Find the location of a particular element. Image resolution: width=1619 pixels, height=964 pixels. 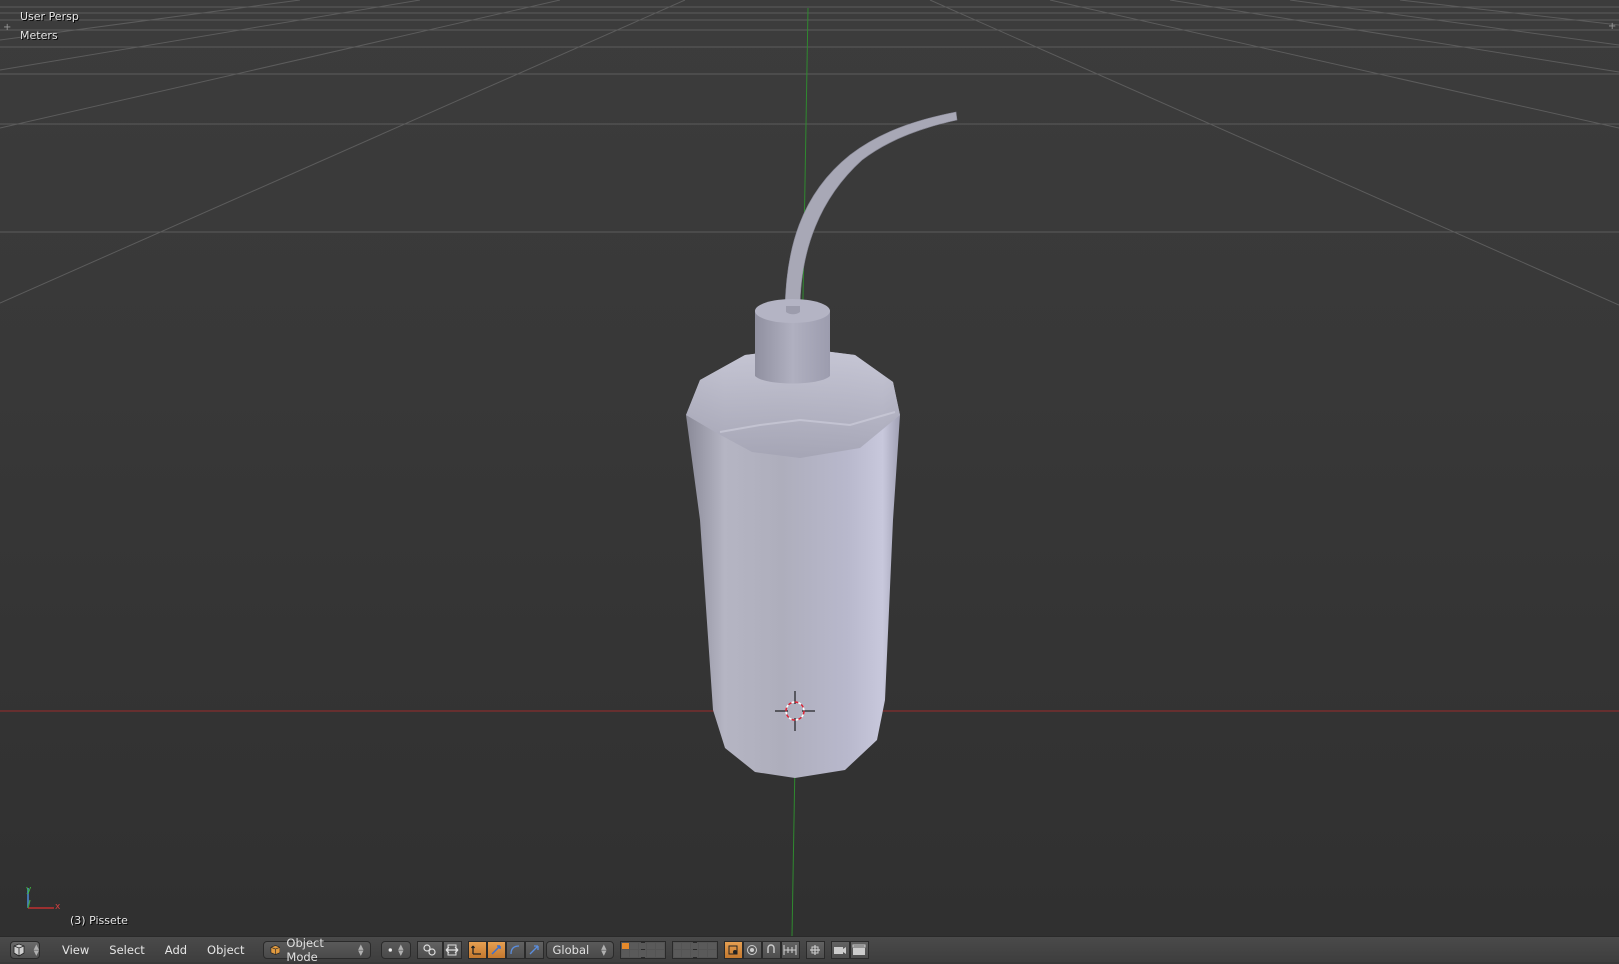

render-opengl-button is located at coordinates (840, 949).